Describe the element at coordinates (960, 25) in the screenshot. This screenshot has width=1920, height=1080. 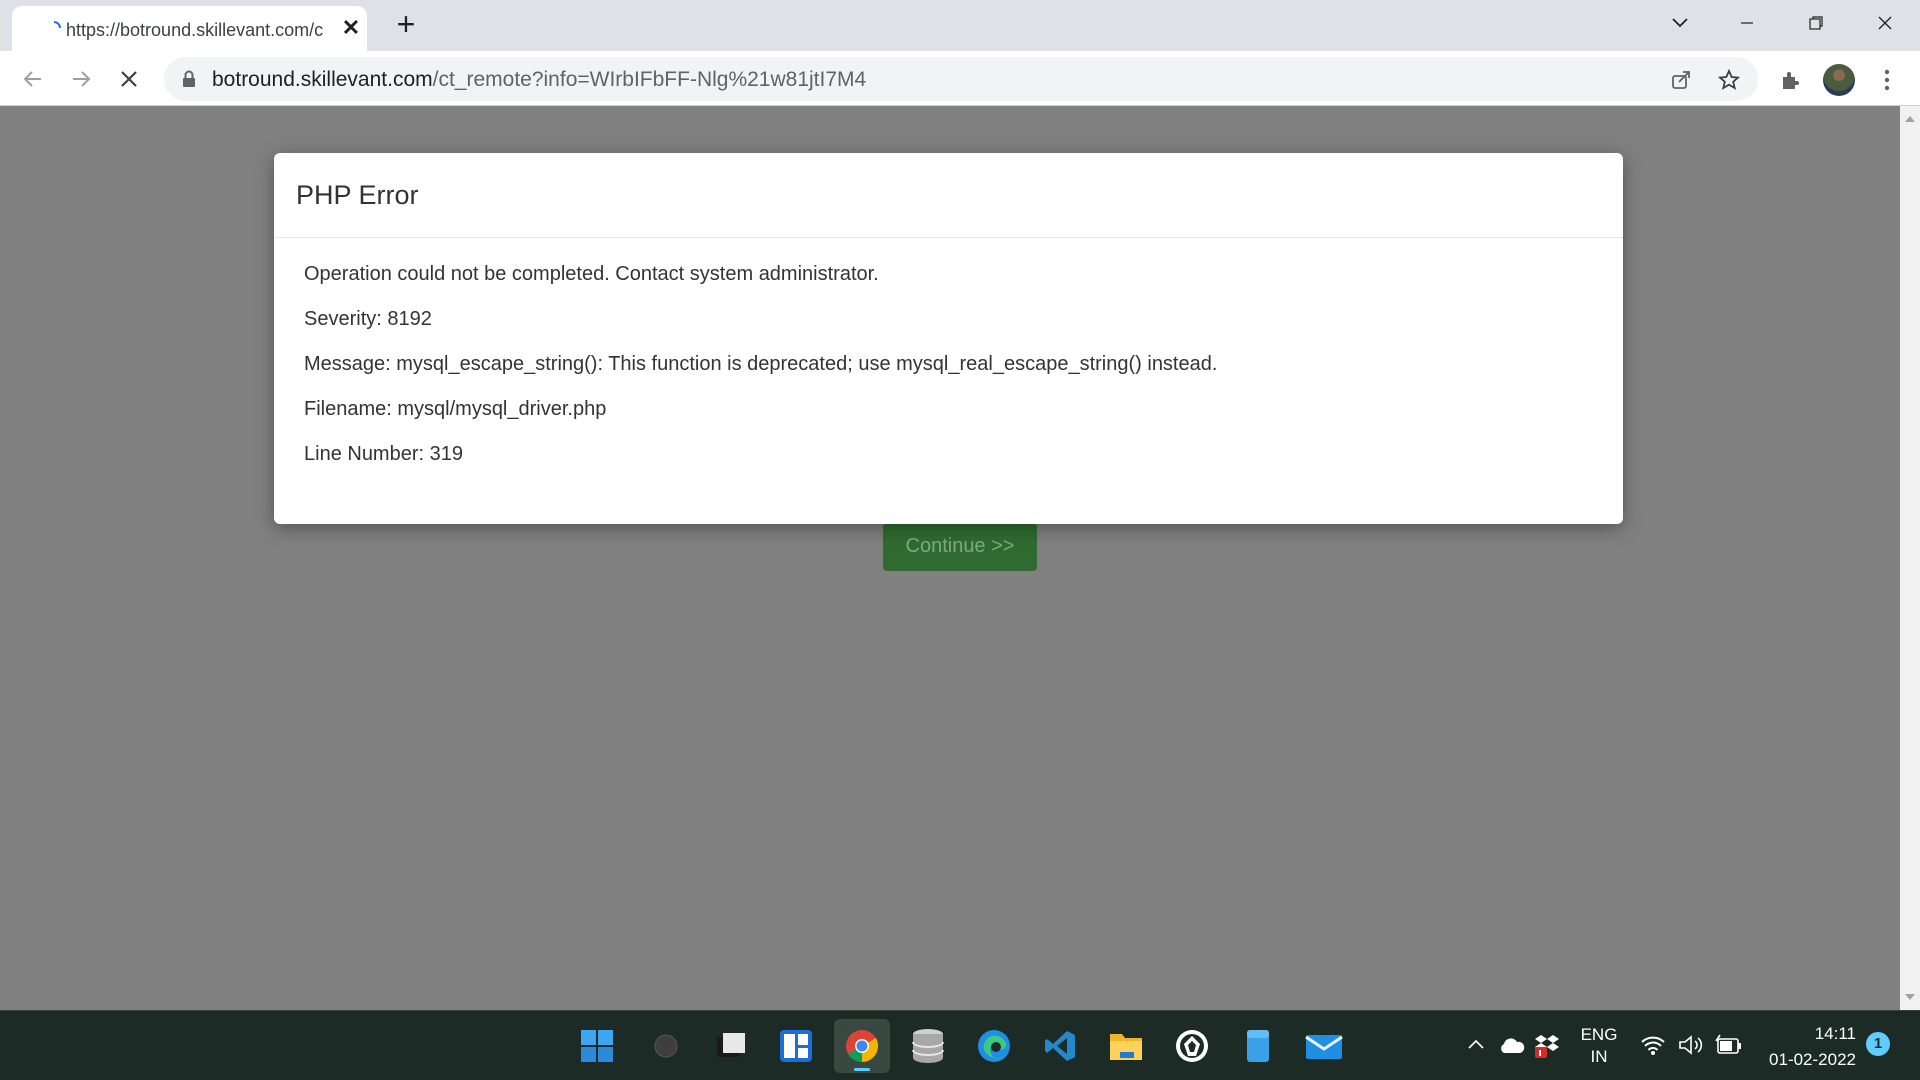
I see `tab-strip: https://botround.skillevant.com/c ✕ +` at that location.